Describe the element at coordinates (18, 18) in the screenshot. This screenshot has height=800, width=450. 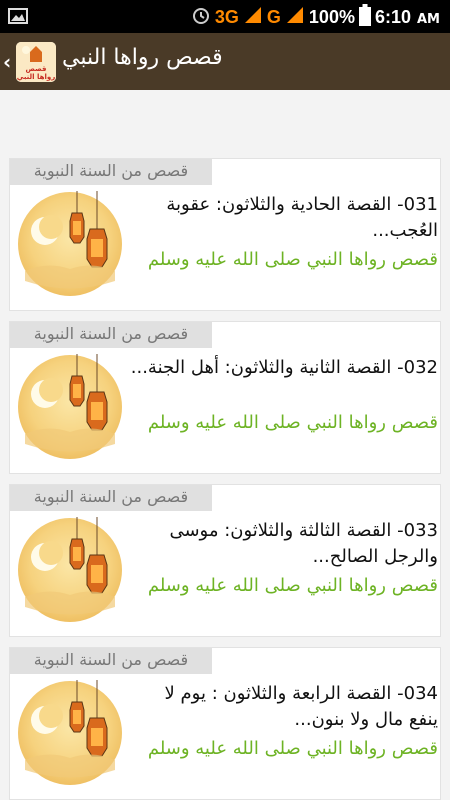
I see `gallery-icon` at that location.